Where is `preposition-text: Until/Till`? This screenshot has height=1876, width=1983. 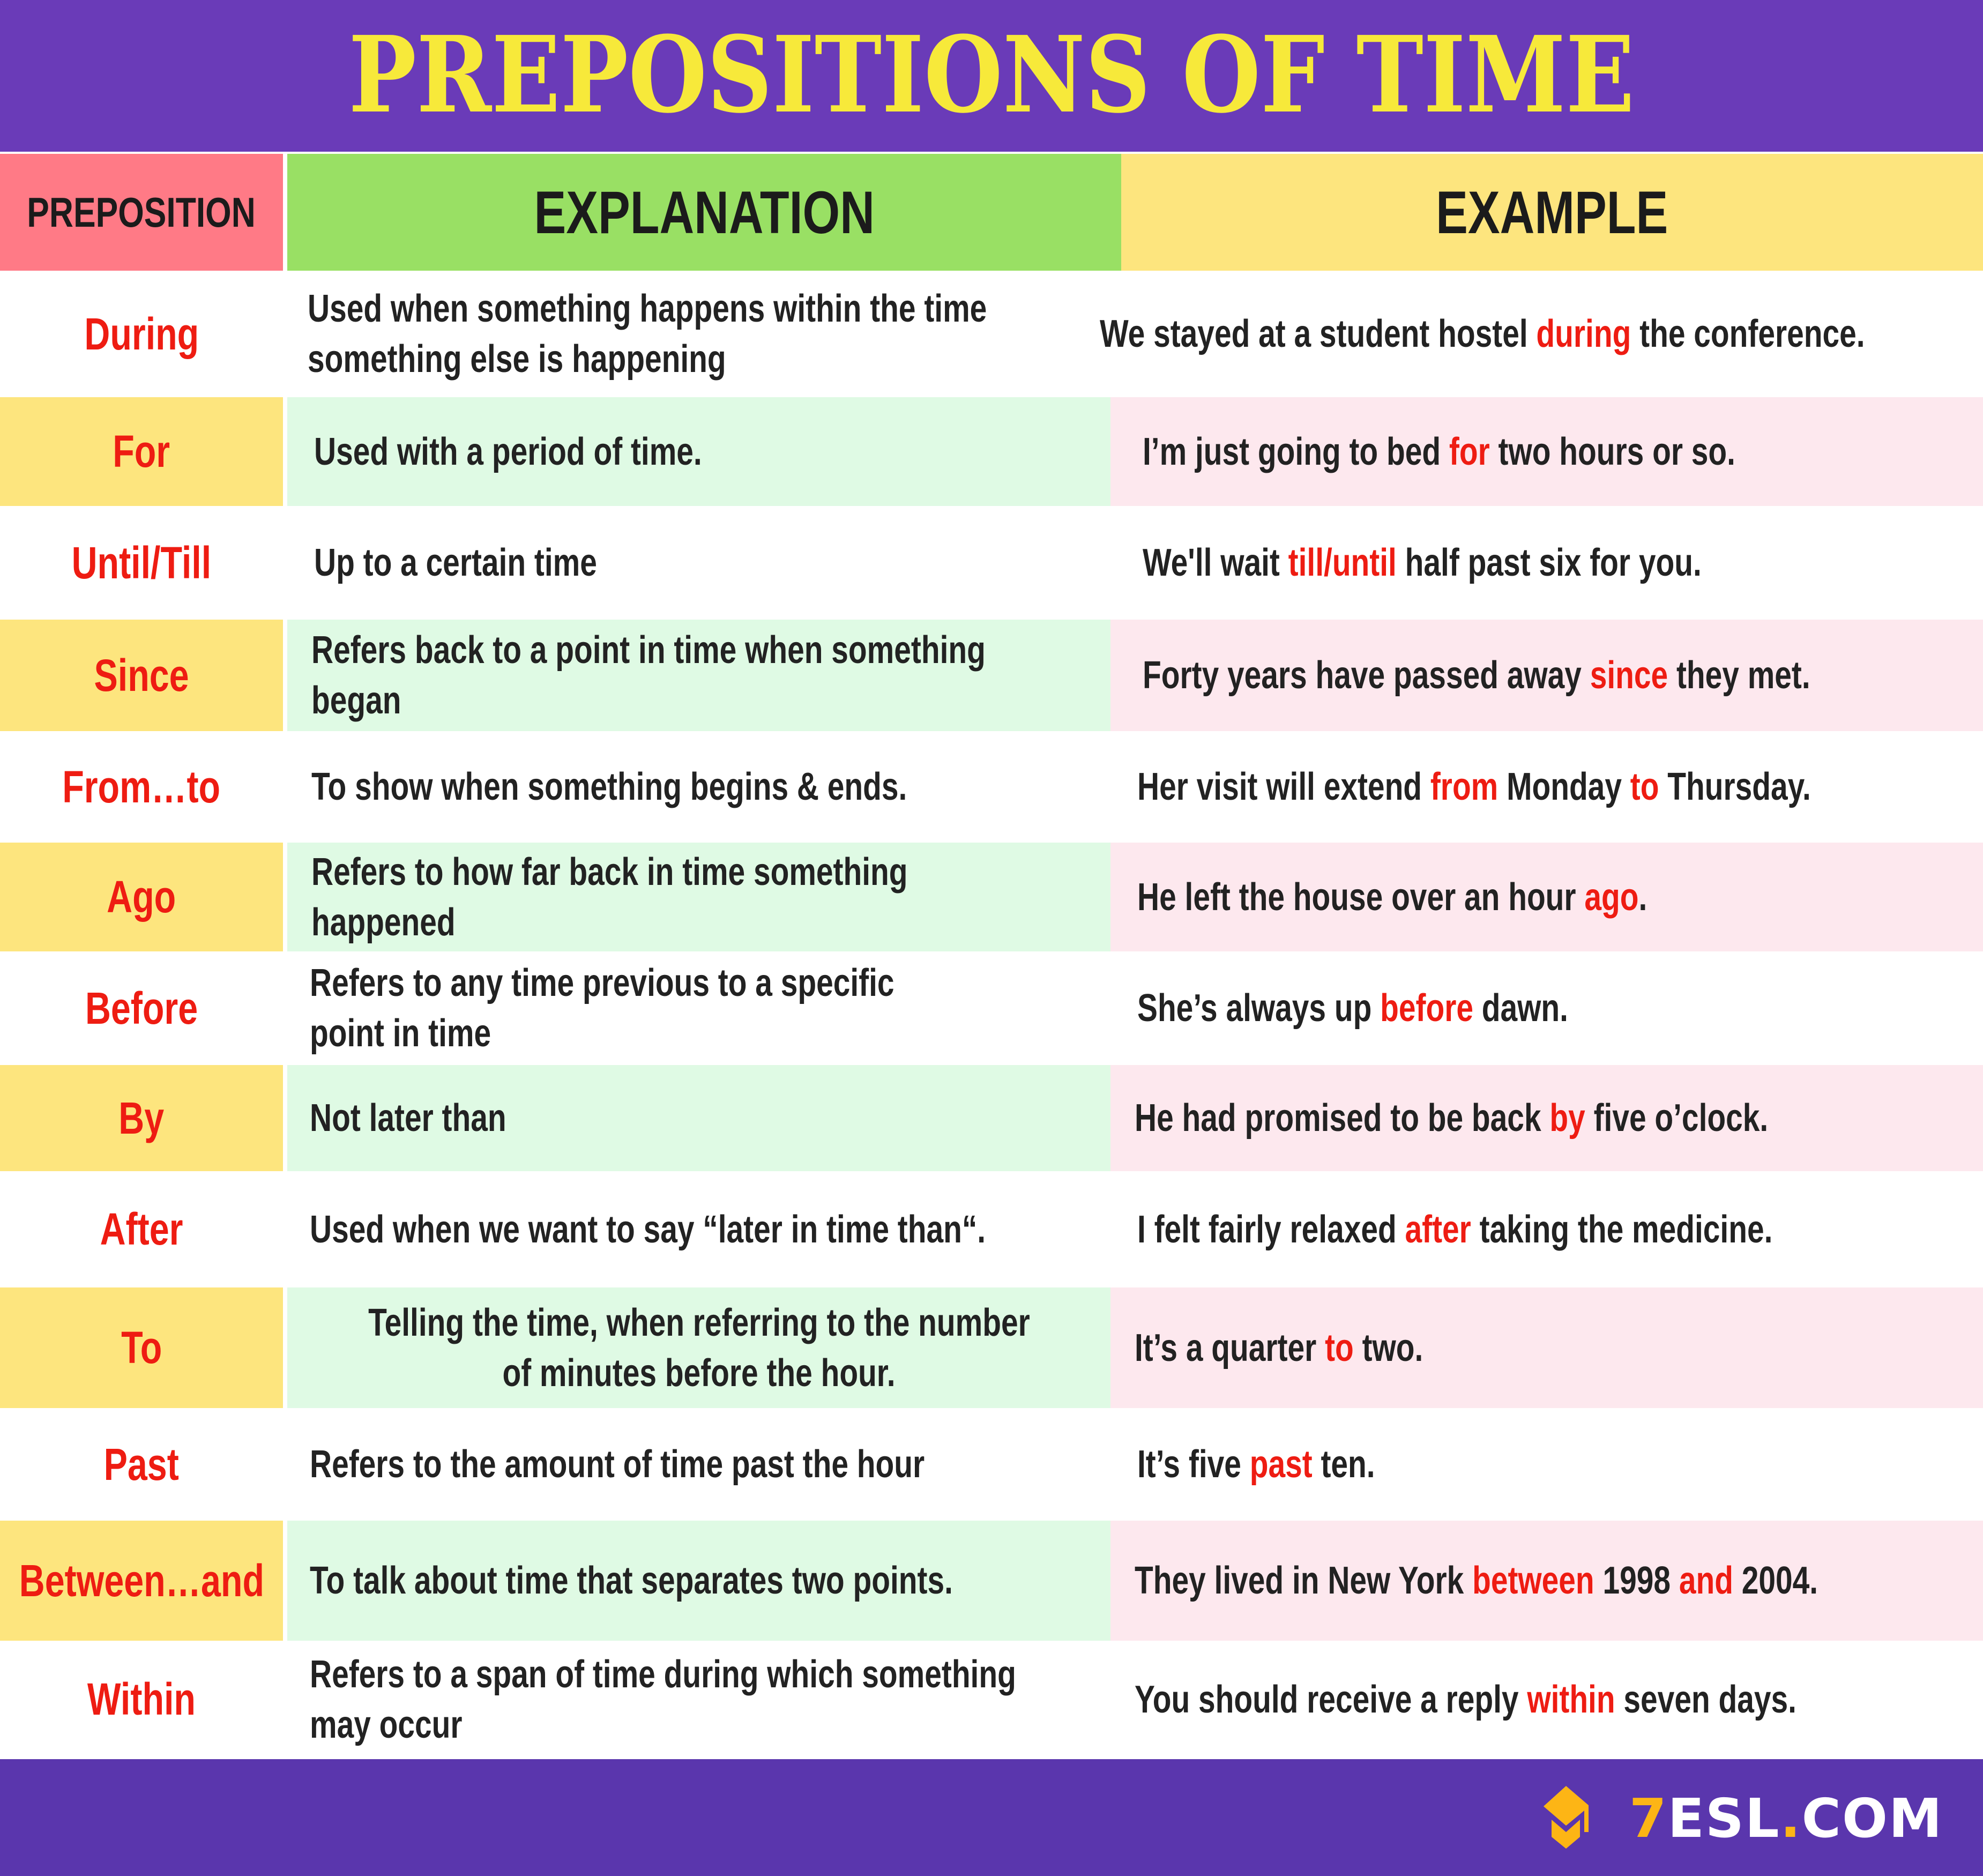 preposition-text: Until/Till is located at coordinates (141, 563).